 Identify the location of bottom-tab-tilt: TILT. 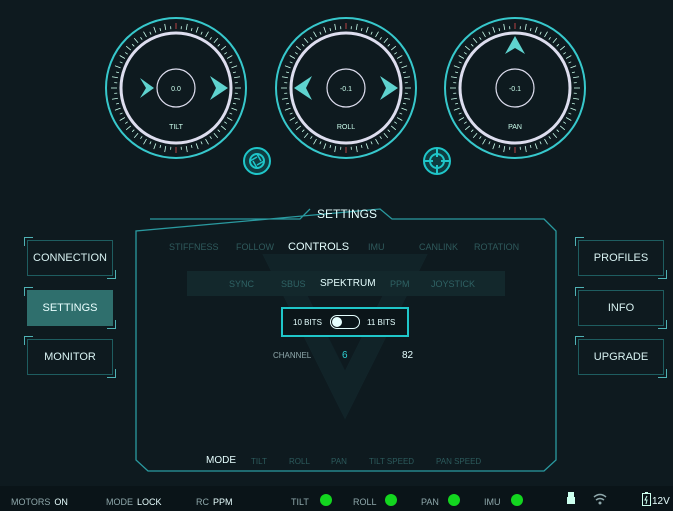
(259, 461).